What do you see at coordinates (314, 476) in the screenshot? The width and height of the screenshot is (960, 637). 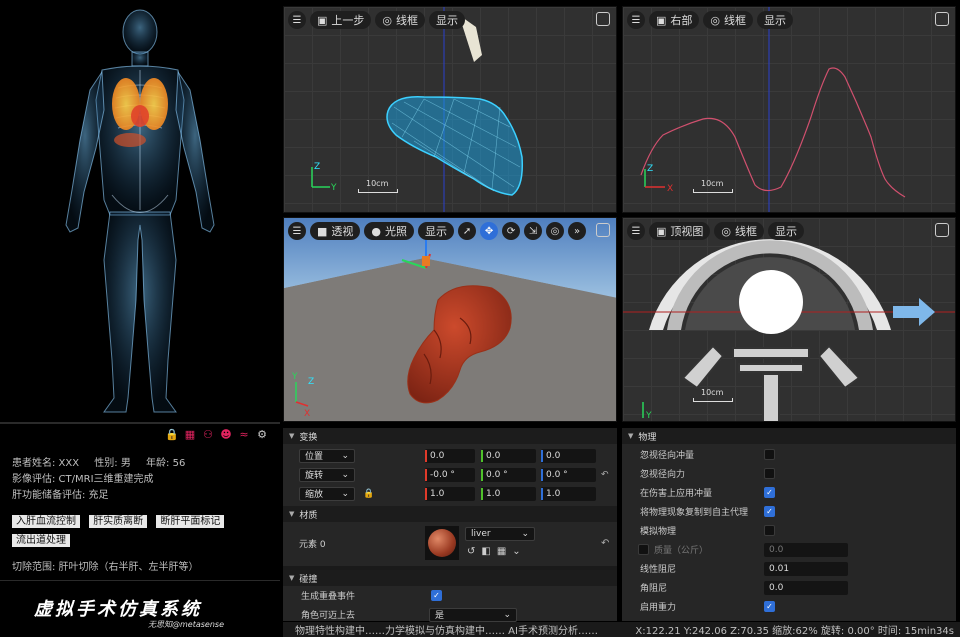 I see `rotation-label: 旋转` at bounding box center [314, 476].